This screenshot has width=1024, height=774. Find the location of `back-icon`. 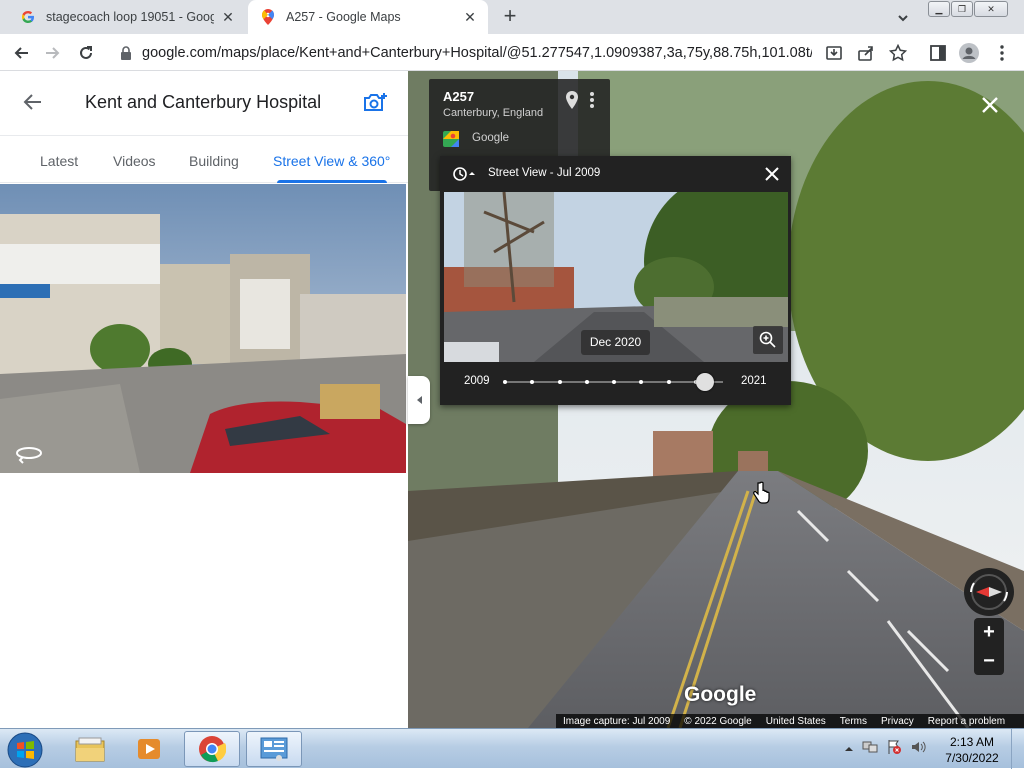

back-icon is located at coordinates (21, 53).